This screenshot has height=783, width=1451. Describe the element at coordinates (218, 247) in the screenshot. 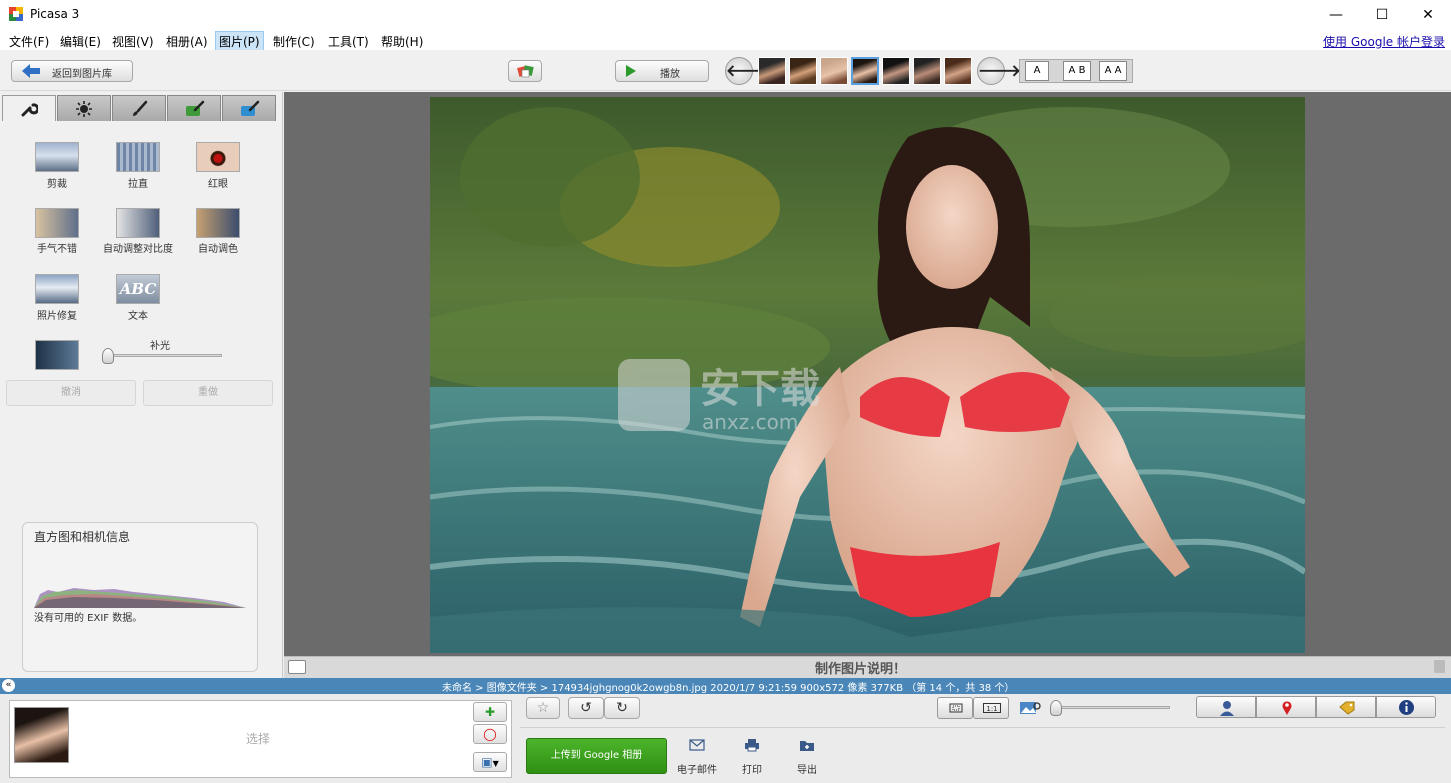

I see `auto-color-label: 自动调色` at that location.